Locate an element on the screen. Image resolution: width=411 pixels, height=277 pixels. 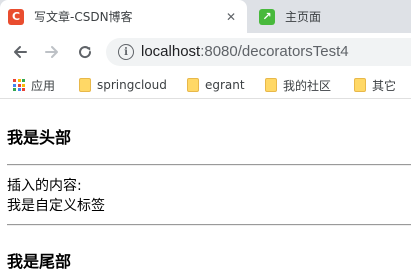
reload-button is located at coordinates (85, 52).